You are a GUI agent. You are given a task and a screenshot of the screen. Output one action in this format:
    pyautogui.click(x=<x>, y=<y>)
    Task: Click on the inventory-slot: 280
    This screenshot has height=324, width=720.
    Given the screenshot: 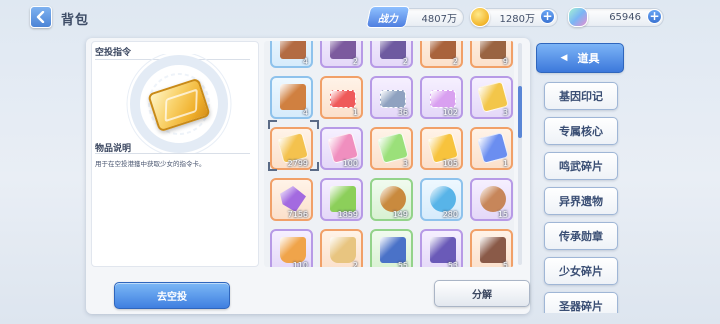 What is the action you would take?
    pyautogui.click(x=441, y=199)
    